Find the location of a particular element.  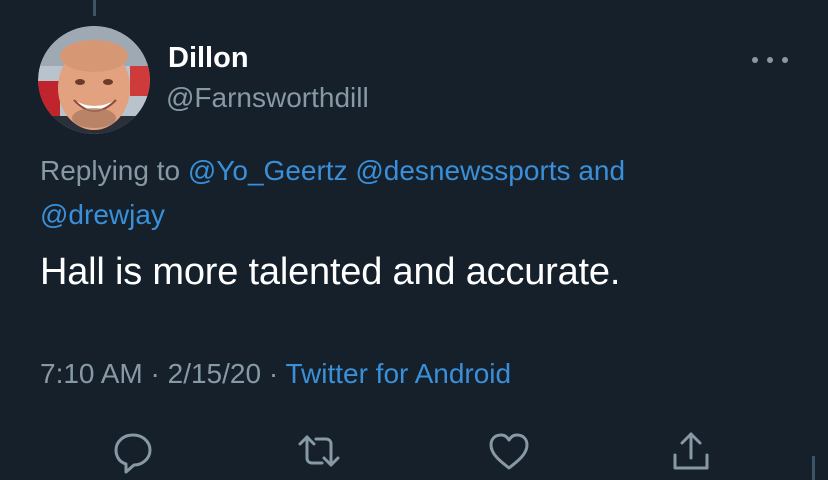

retweet-icon is located at coordinates (319, 451).